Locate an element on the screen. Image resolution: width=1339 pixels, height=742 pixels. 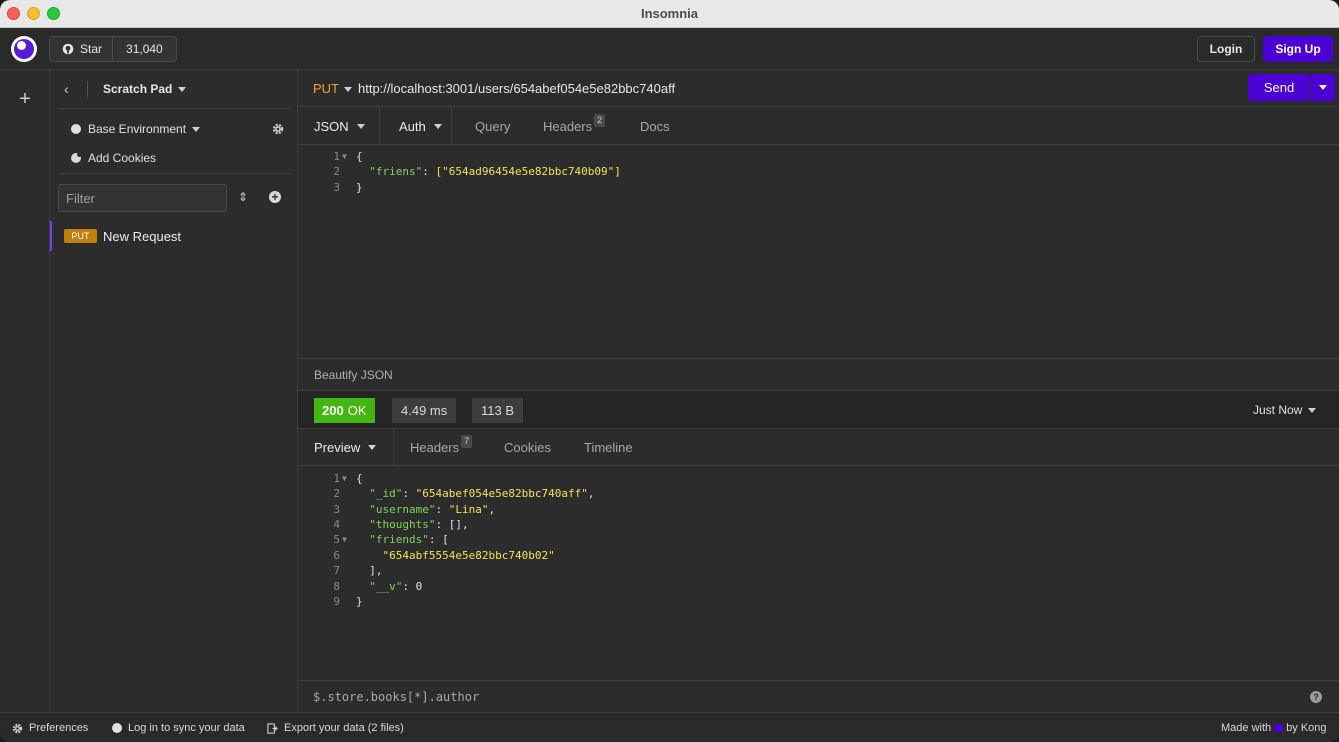
add-cookies-label: Add Cookies is located at coordinates (122, 158).